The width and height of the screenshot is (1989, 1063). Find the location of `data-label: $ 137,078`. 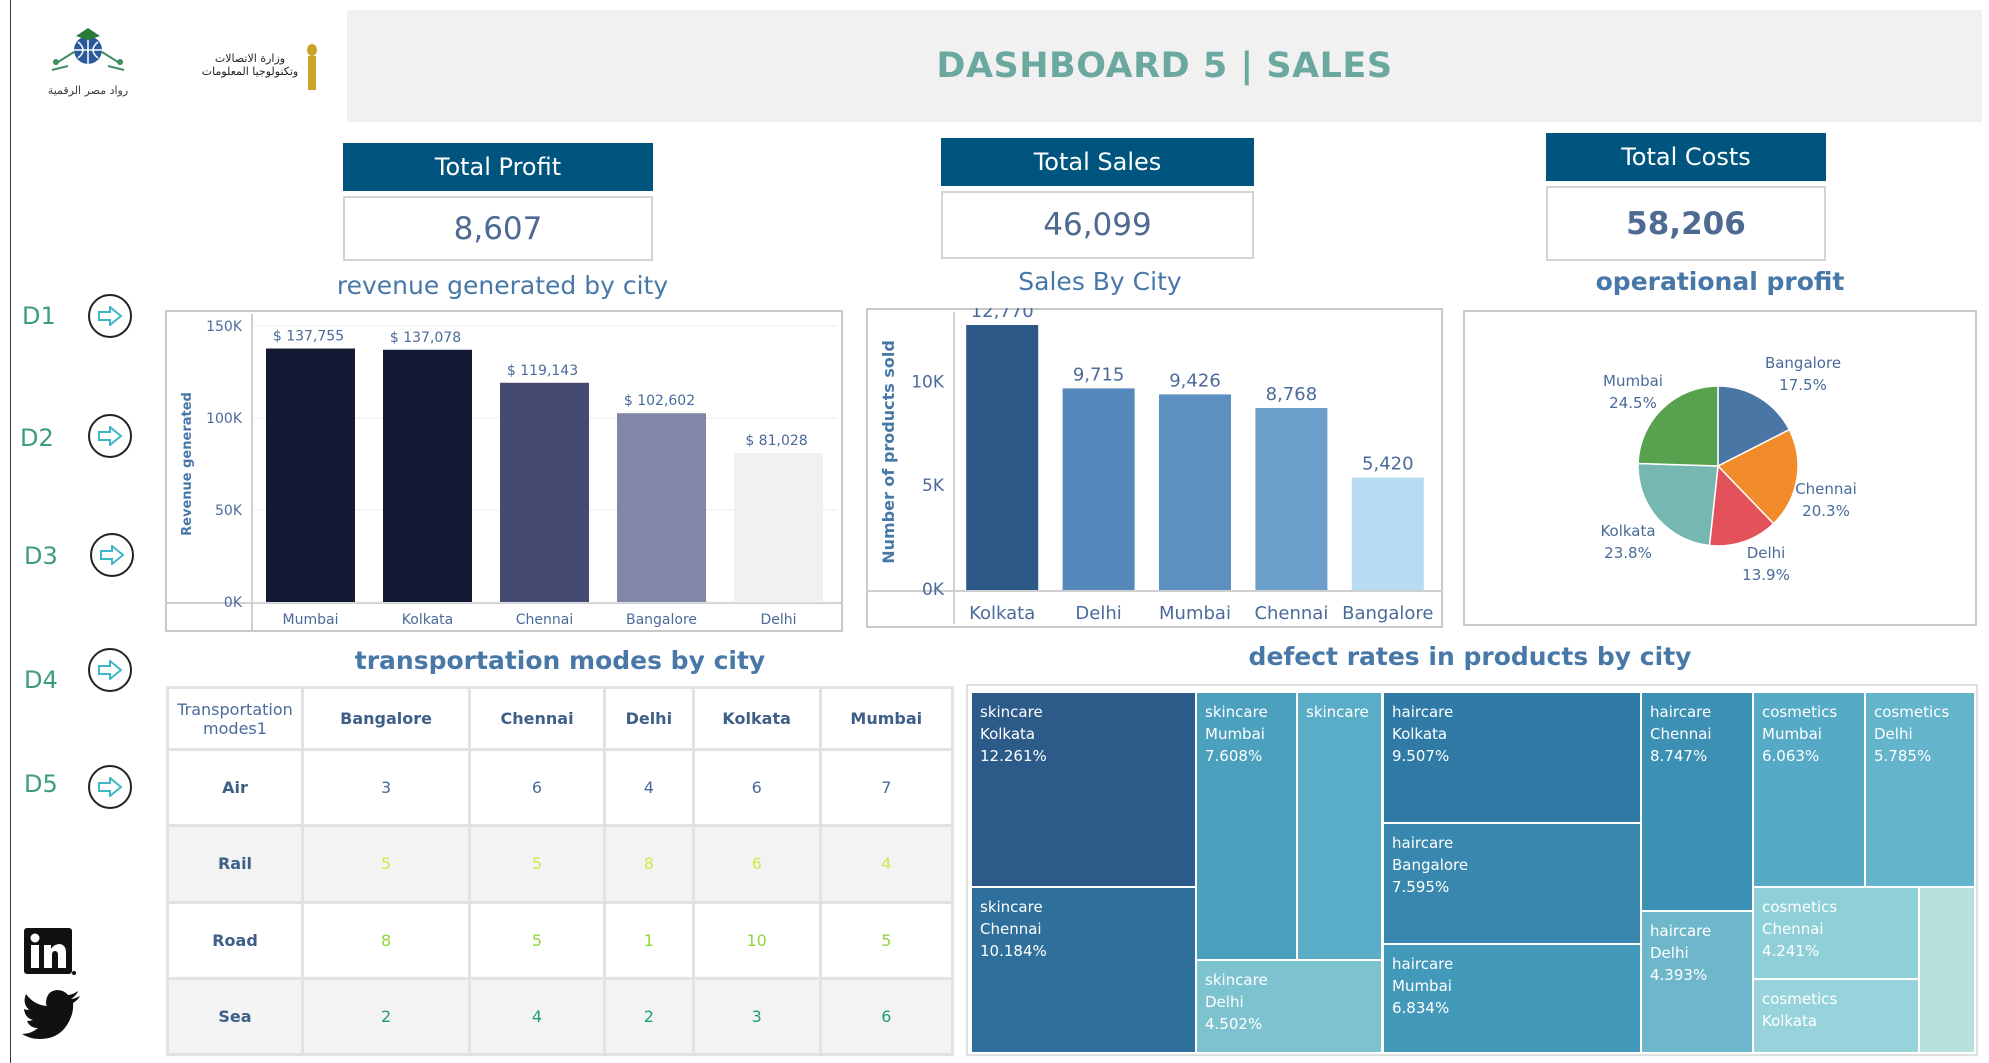

data-label: $ 137,078 is located at coordinates (425, 338).